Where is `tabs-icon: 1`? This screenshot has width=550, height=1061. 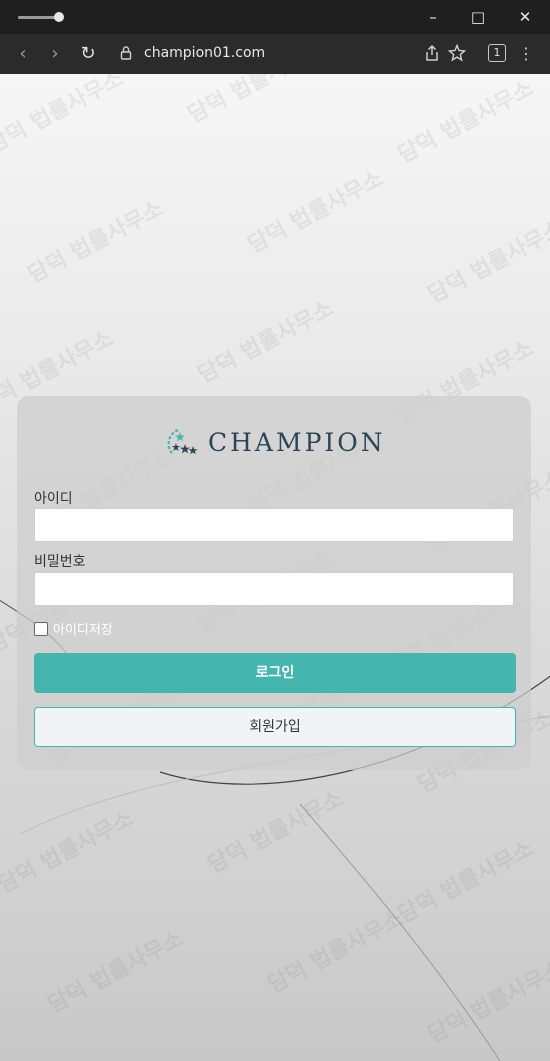 tabs-icon: 1 is located at coordinates (497, 53).